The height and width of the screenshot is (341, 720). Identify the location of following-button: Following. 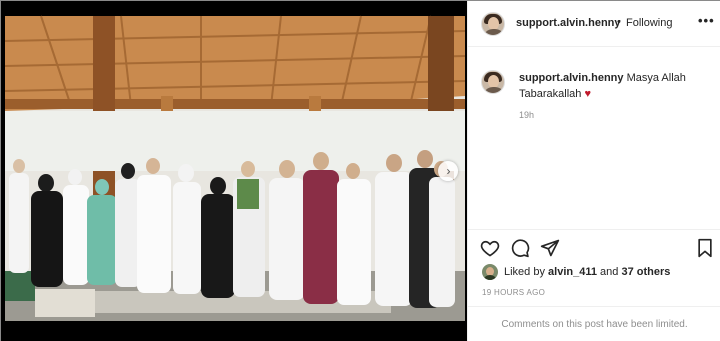
(649, 23).